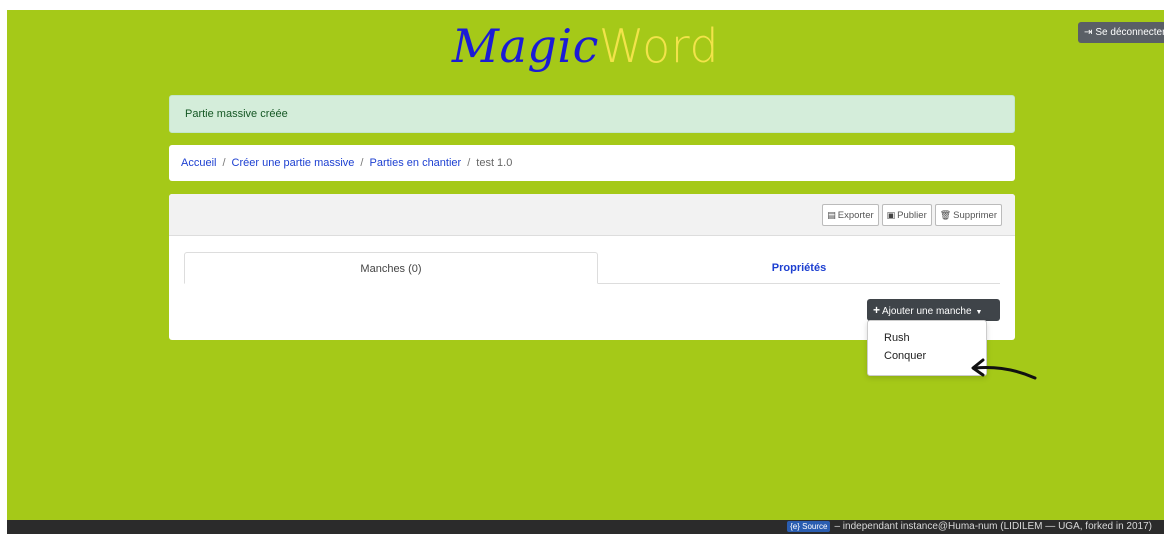 Image resolution: width=1164 pixels, height=534 pixels. I want to click on export-button: ▤ Exporter, so click(850, 215).